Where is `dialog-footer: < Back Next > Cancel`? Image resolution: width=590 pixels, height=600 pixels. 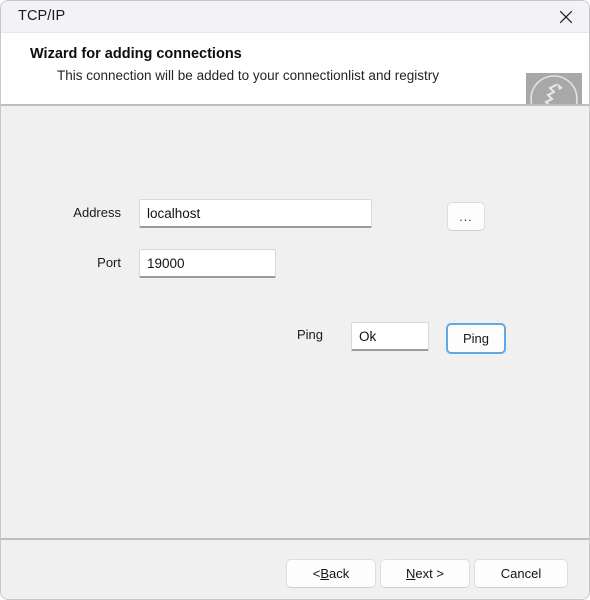
dialog-footer: < Back Next > Cancel is located at coordinates (295, 569).